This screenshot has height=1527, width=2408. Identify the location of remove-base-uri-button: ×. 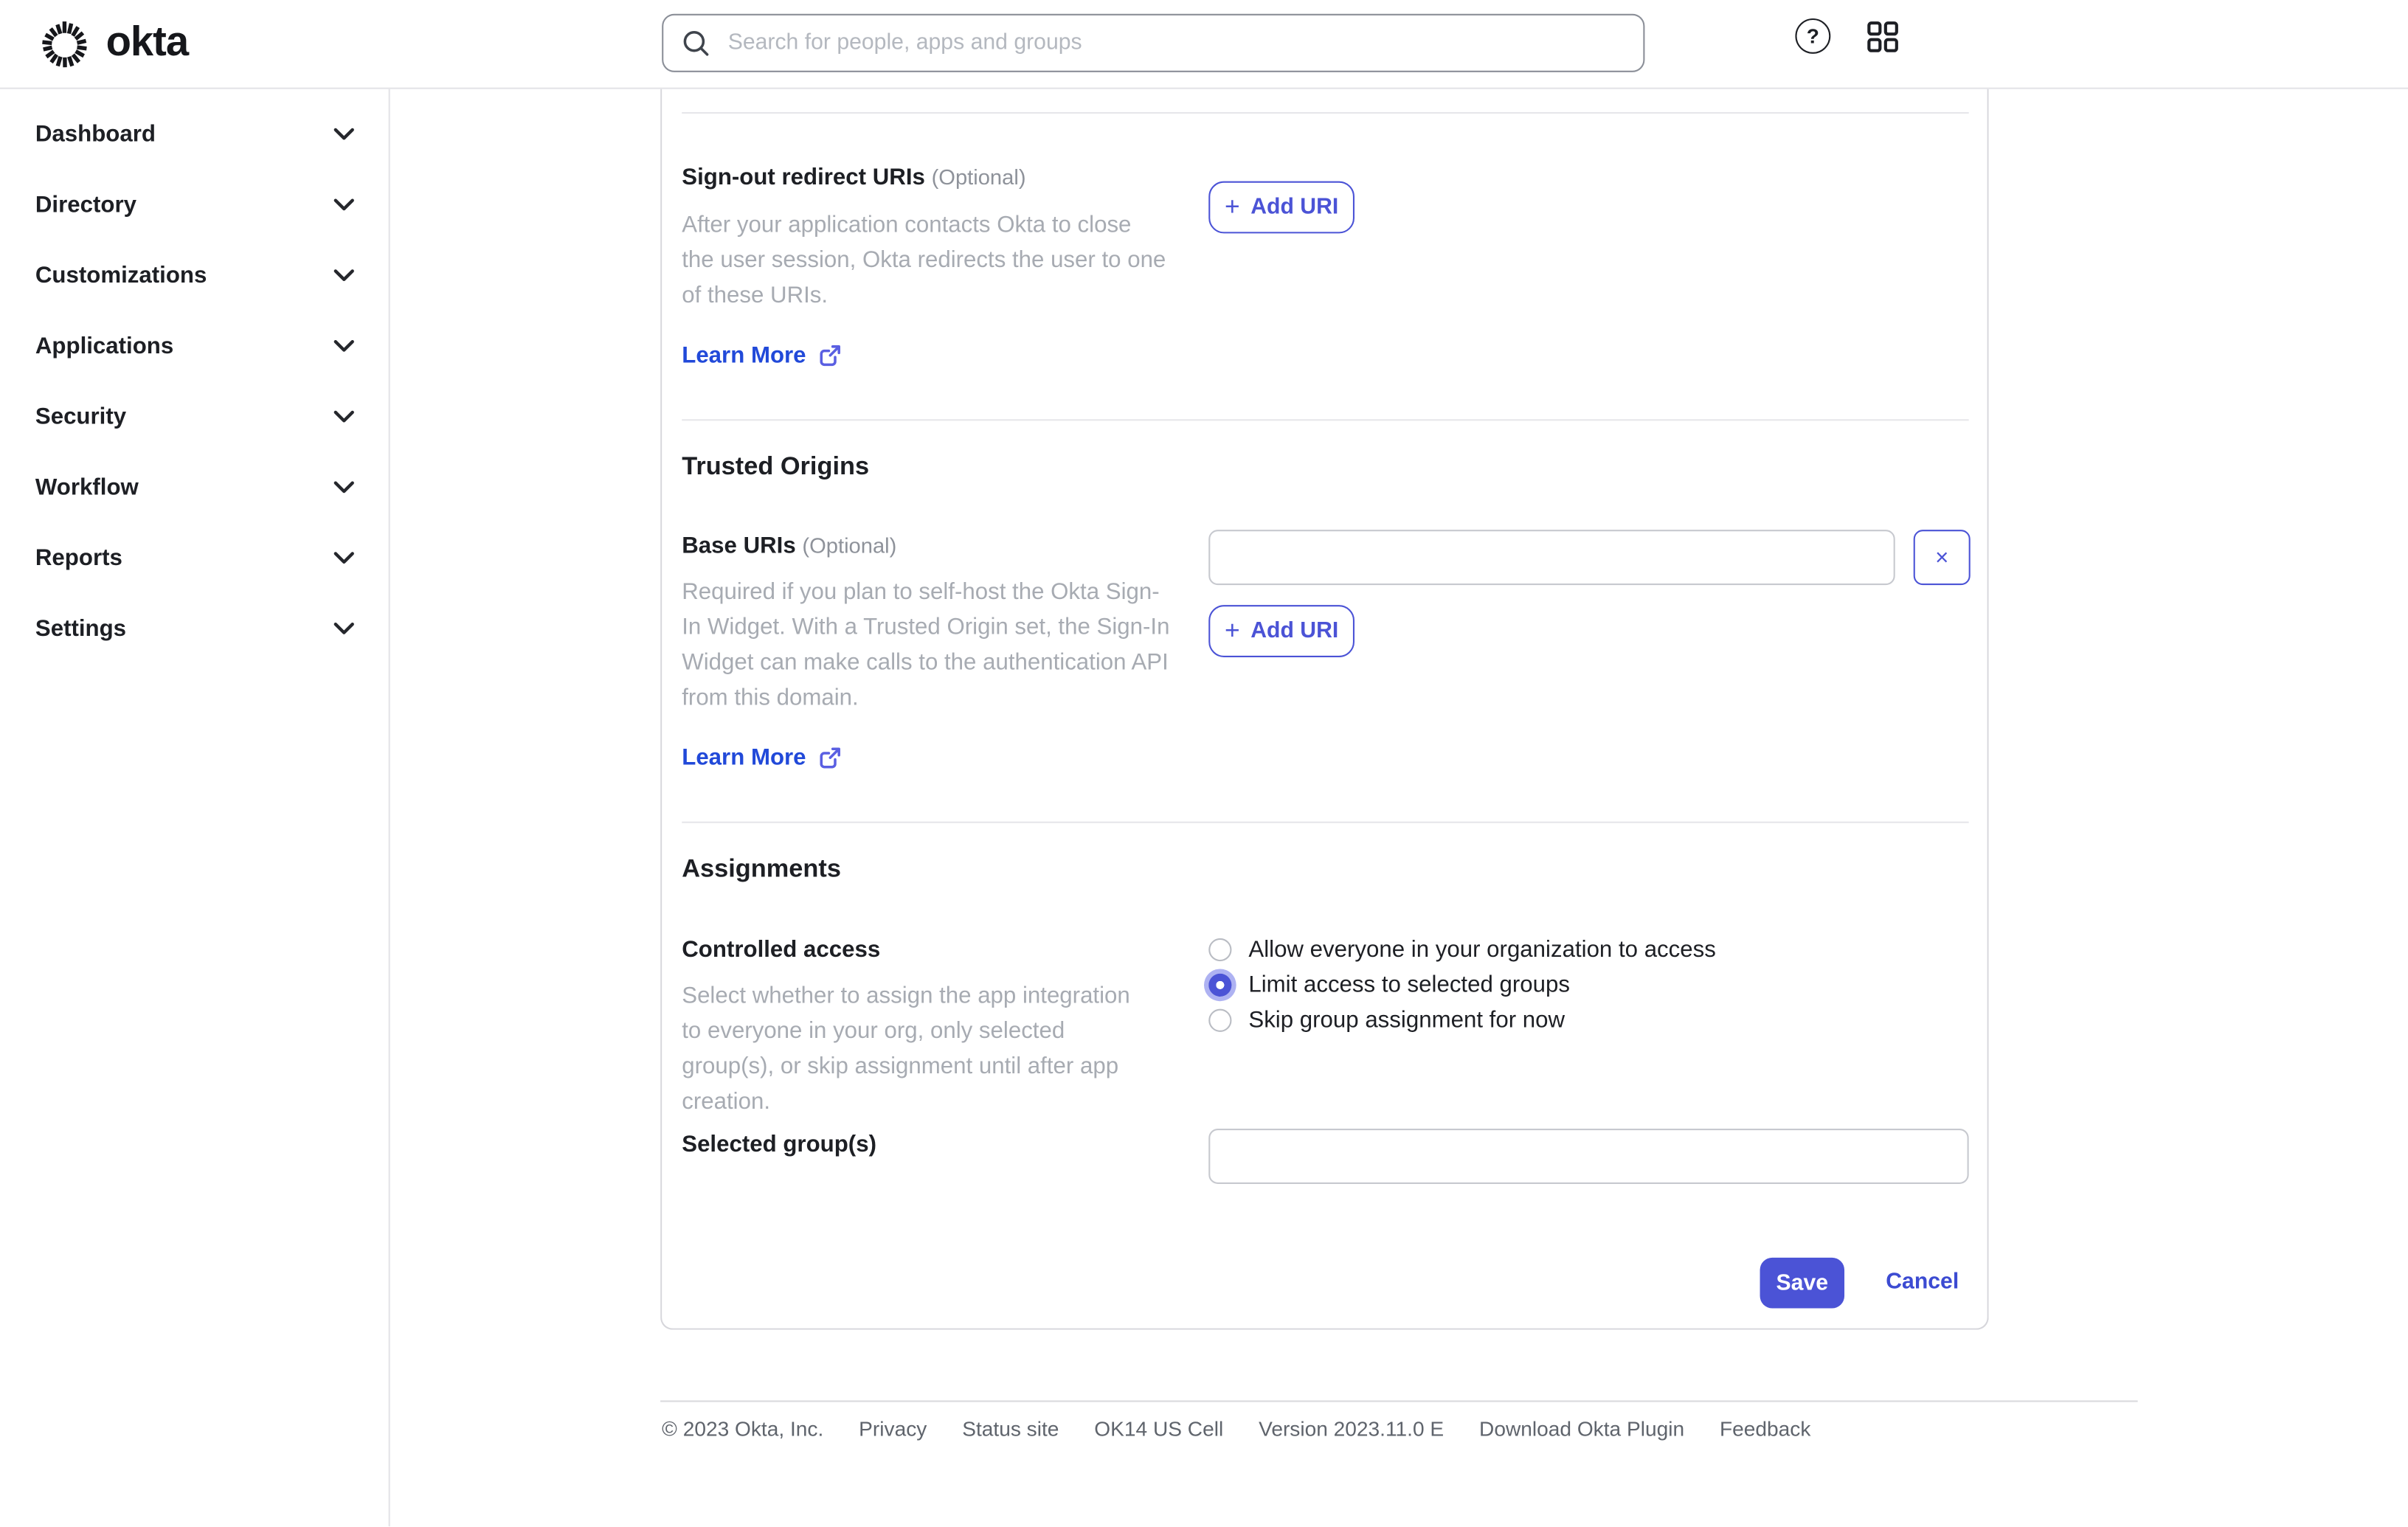
(1942, 558).